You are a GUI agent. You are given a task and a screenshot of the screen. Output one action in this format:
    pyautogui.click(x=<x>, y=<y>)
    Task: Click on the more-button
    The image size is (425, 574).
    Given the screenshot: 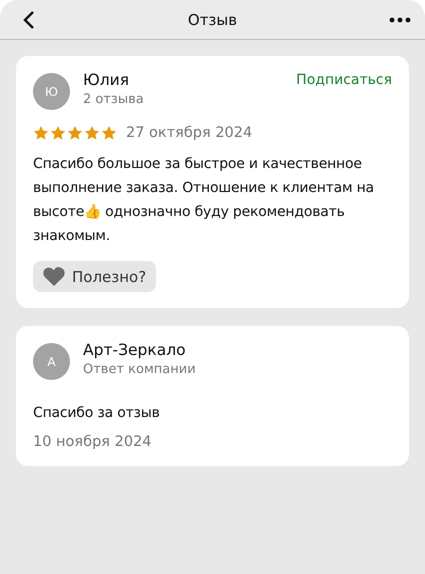 What is the action you would take?
    pyautogui.click(x=400, y=19)
    